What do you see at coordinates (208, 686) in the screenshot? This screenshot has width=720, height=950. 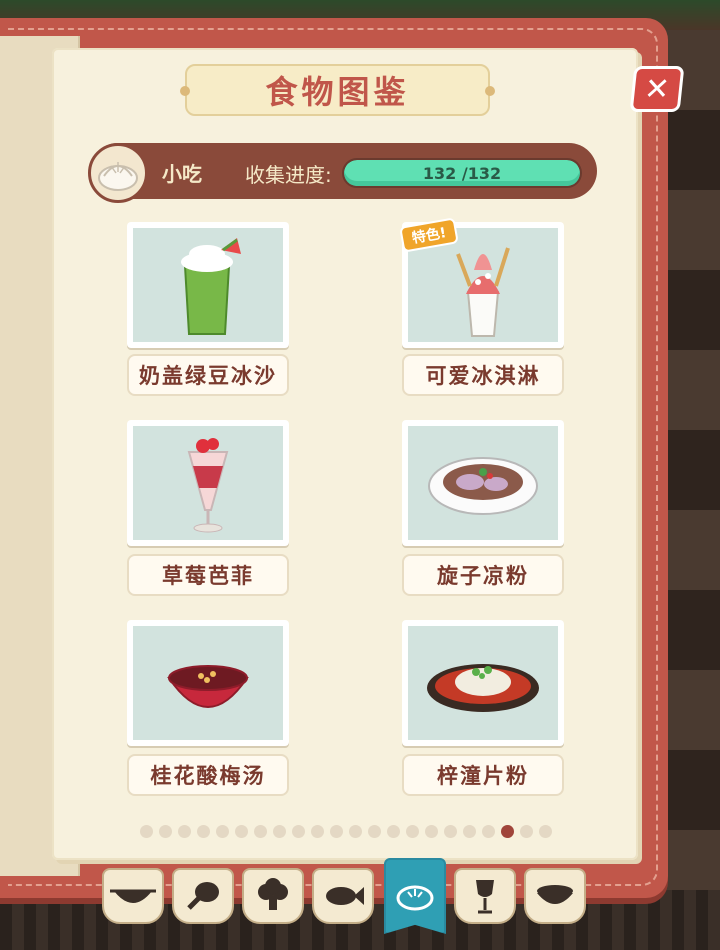 I see `plum-soup-bowl-icon` at bounding box center [208, 686].